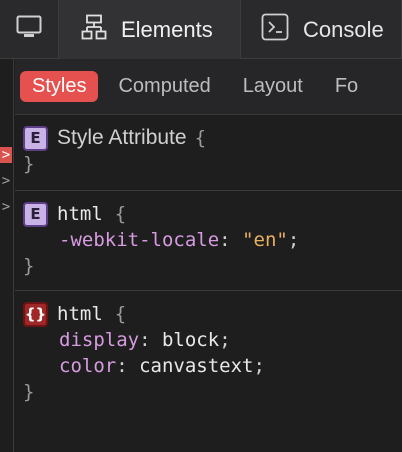  I want to click on disclosure-arrow-active: >, so click(6, 155).